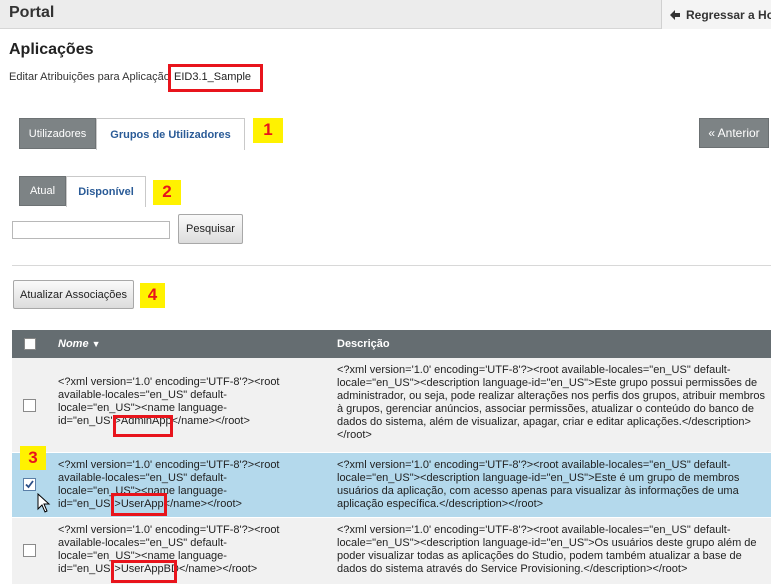 The image size is (771, 584). What do you see at coordinates (734, 133) in the screenshot?
I see `previous-button: « Anterior` at bounding box center [734, 133].